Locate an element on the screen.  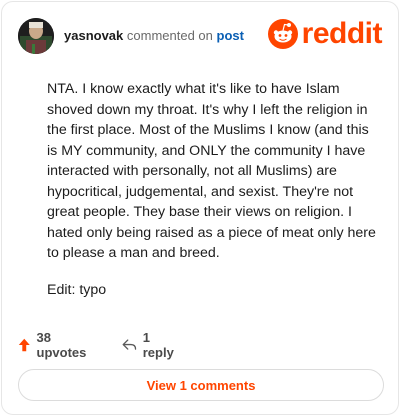
reply-count: 1 reply is located at coordinates (158, 345).